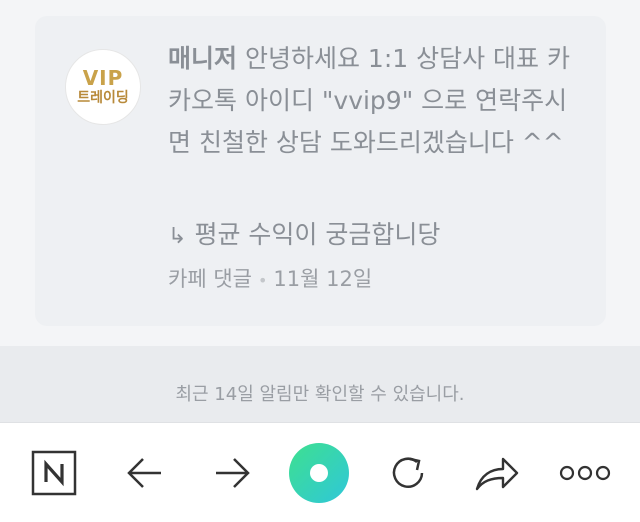 The width and height of the screenshot is (640, 522). I want to click on avatar-line2: 트레이딩, so click(103, 98).